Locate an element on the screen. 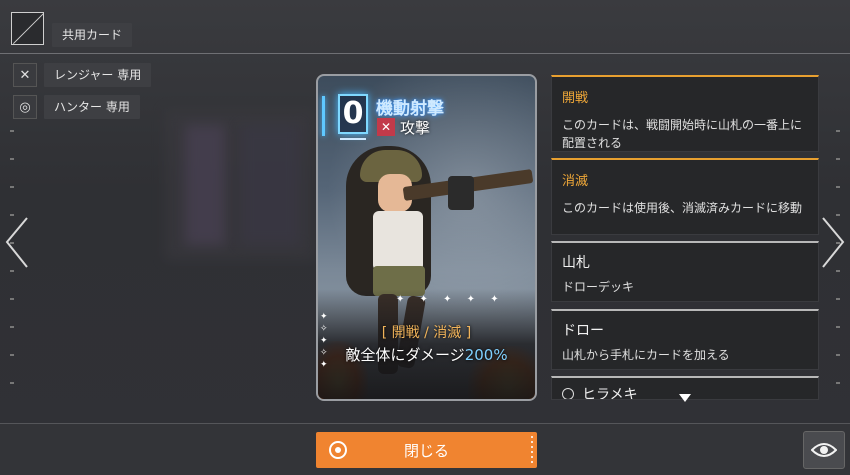 The image size is (850, 475). keyword-panel-vanish: 消滅 このカードは使用後、消滅済みカードに移動 is located at coordinates (685, 196).